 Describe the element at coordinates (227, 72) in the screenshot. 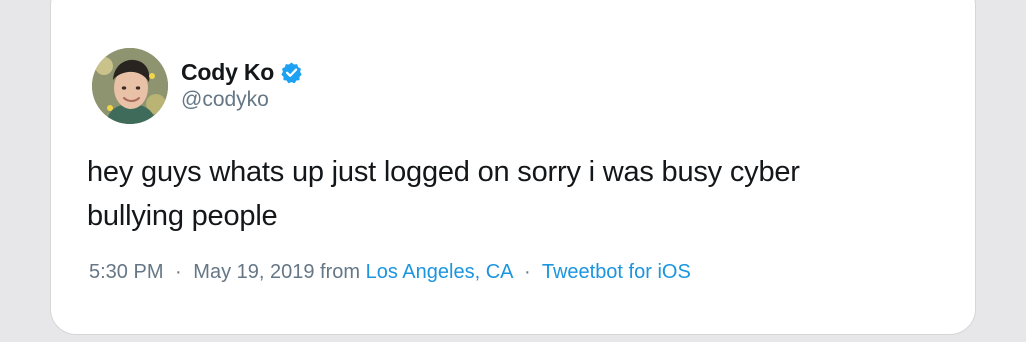

I see `display-name: Cody Ko` at that location.